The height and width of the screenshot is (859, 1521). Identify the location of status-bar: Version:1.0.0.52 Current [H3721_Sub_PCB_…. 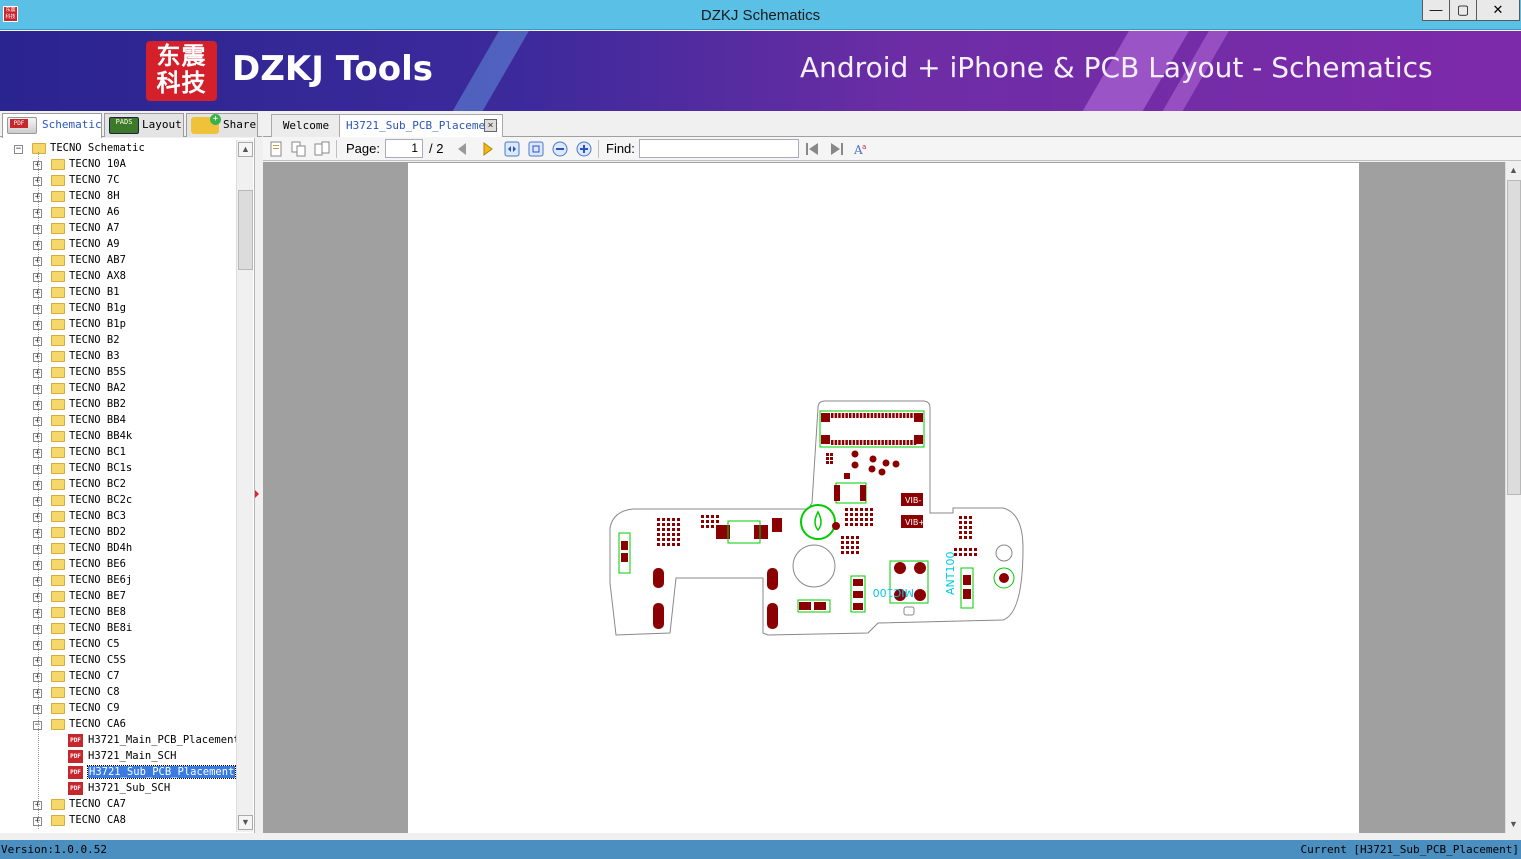
(760, 849).